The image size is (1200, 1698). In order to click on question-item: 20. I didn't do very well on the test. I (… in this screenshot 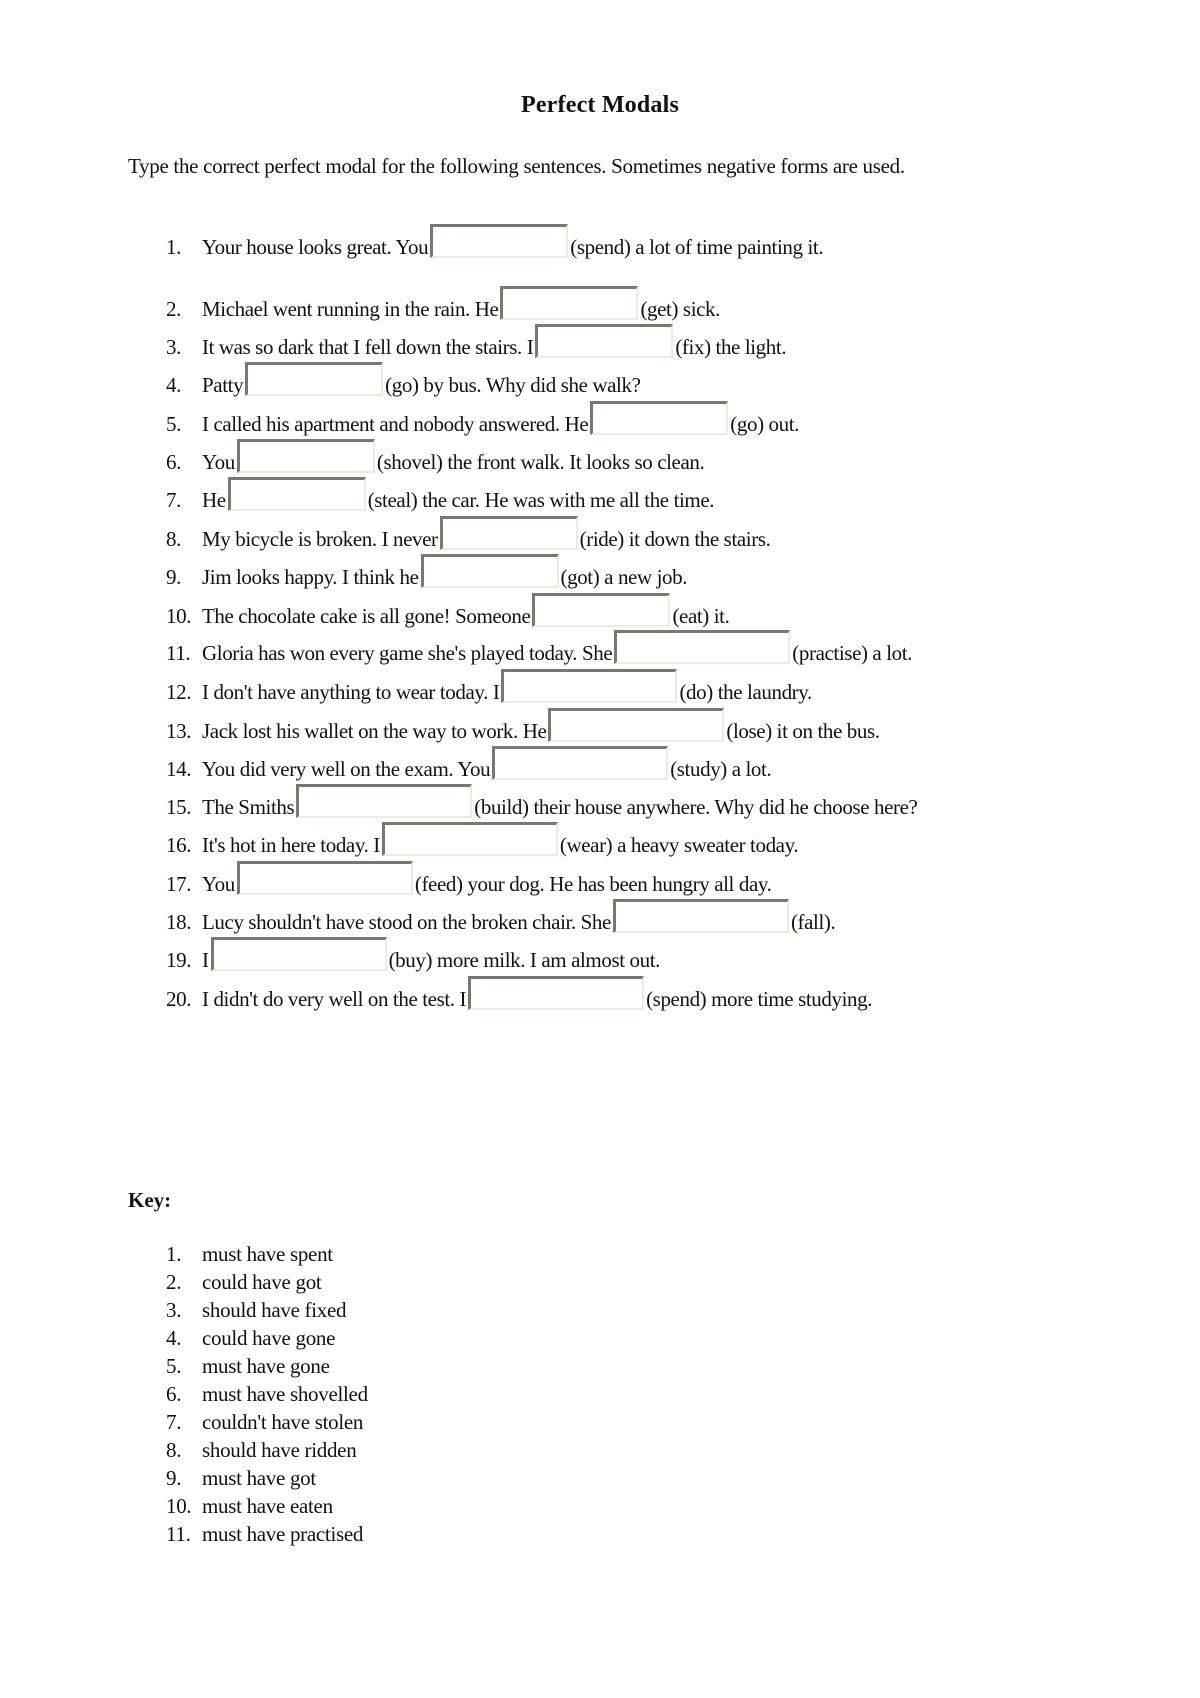, I will do `click(519, 992)`.